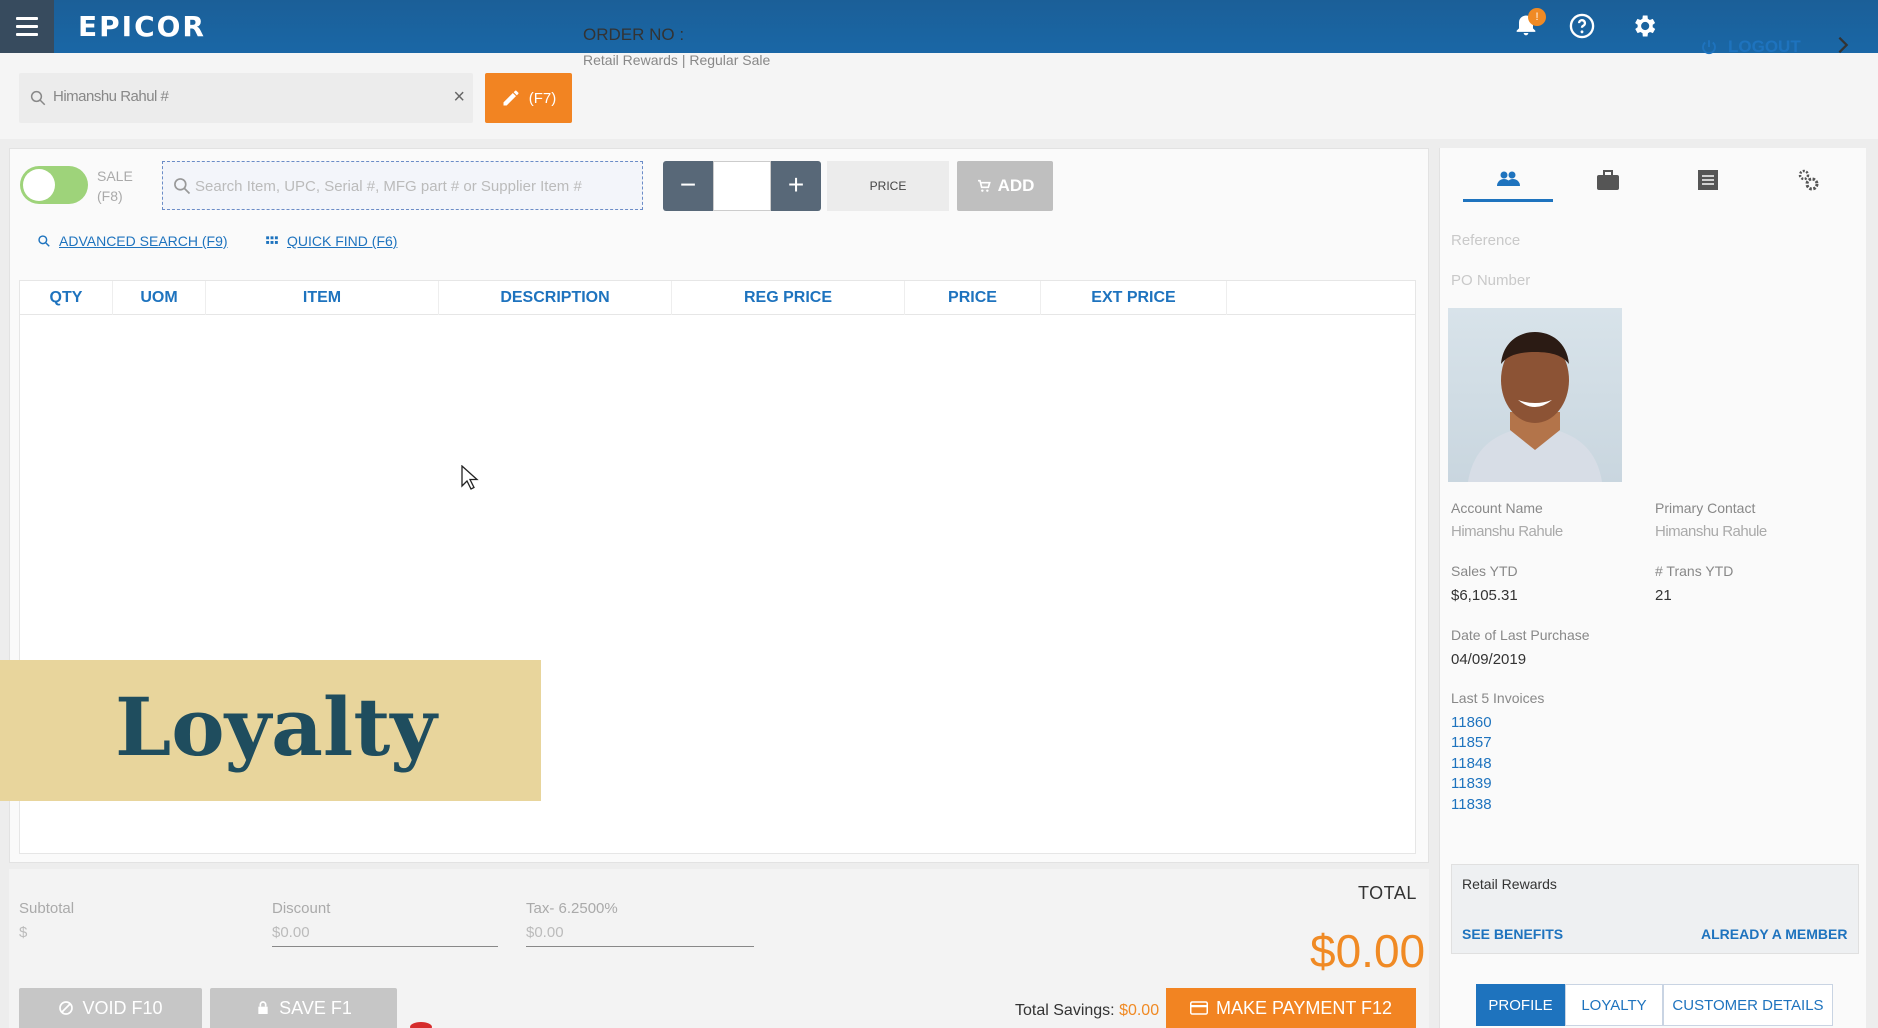 The image size is (1878, 1028). What do you see at coordinates (303, 1008) in the screenshot?
I see `save-button: SAVE F1` at bounding box center [303, 1008].